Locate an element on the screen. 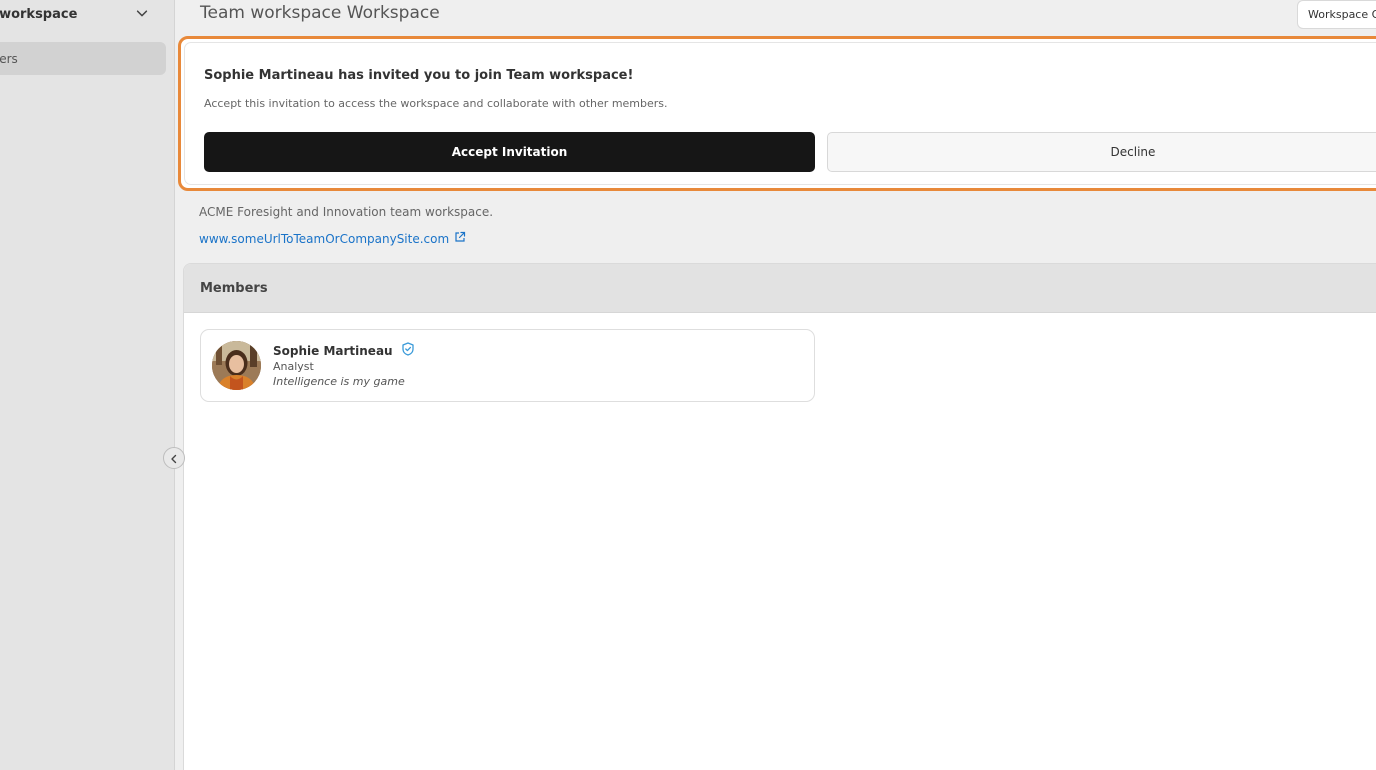 The height and width of the screenshot is (770, 1376). sidebar: m workspace nbers is located at coordinates (87, 385).